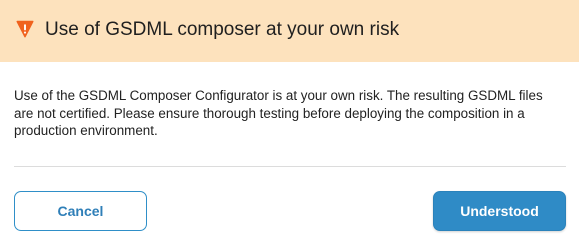 This screenshot has height=245, width=579. I want to click on understood-button: Understood, so click(499, 211).